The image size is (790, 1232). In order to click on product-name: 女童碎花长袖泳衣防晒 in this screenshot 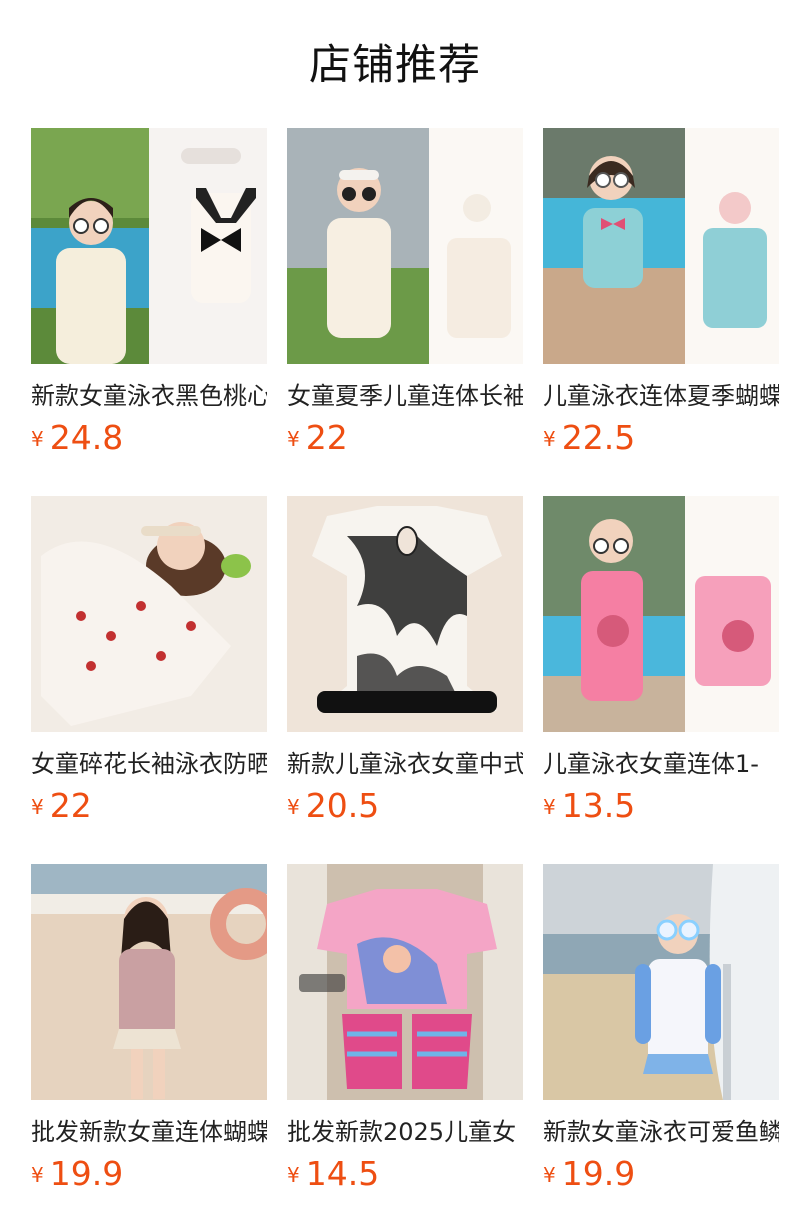, I will do `click(149, 764)`.